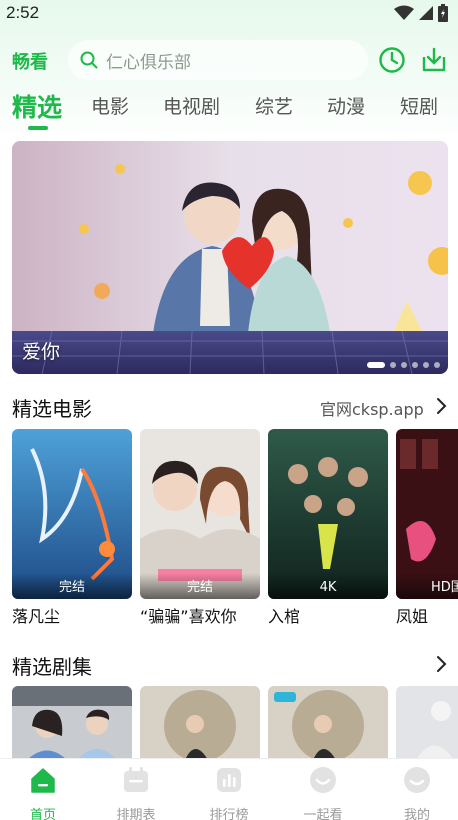  What do you see at coordinates (404, 12) in the screenshot?
I see `wifi-icon` at bounding box center [404, 12].